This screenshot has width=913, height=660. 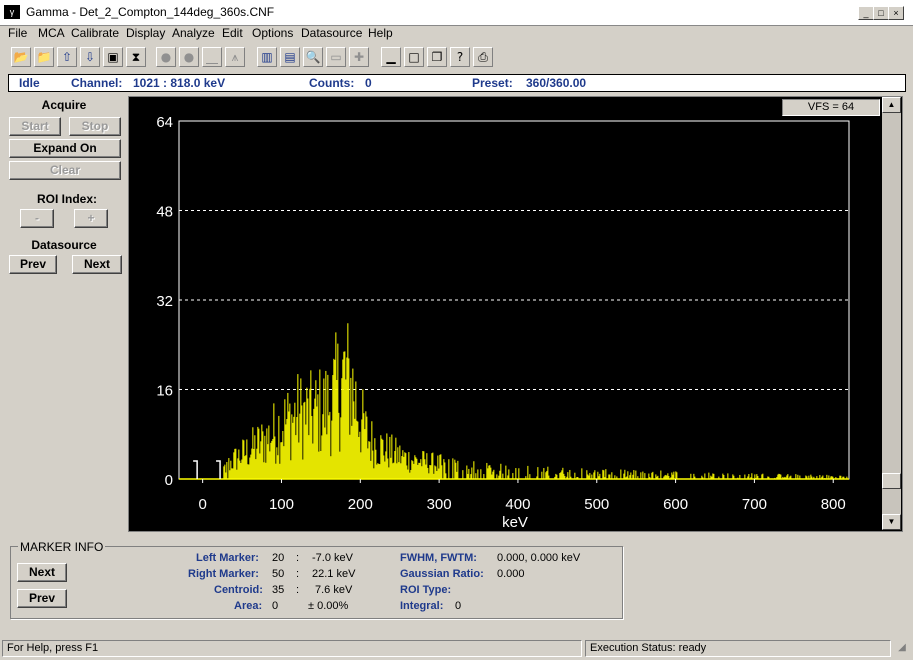 What do you see at coordinates (145, 33) in the screenshot?
I see `menu-display: Display` at bounding box center [145, 33].